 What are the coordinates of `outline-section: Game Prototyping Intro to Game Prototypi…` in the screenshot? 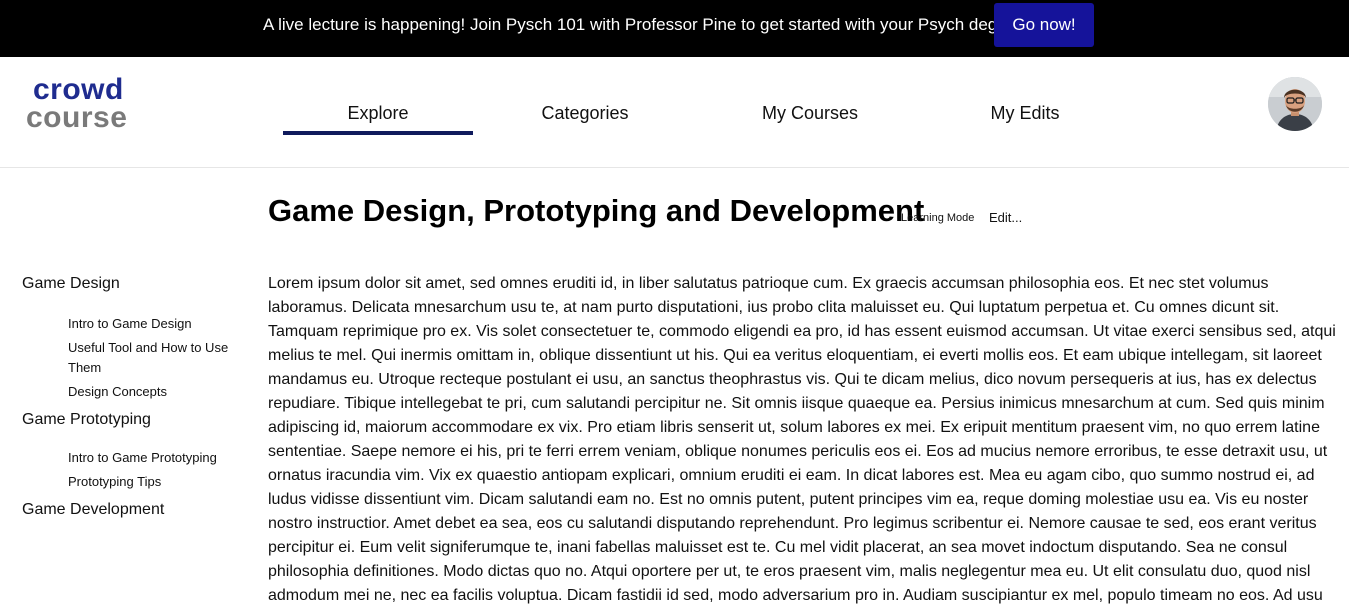 It's located at (134, 450).